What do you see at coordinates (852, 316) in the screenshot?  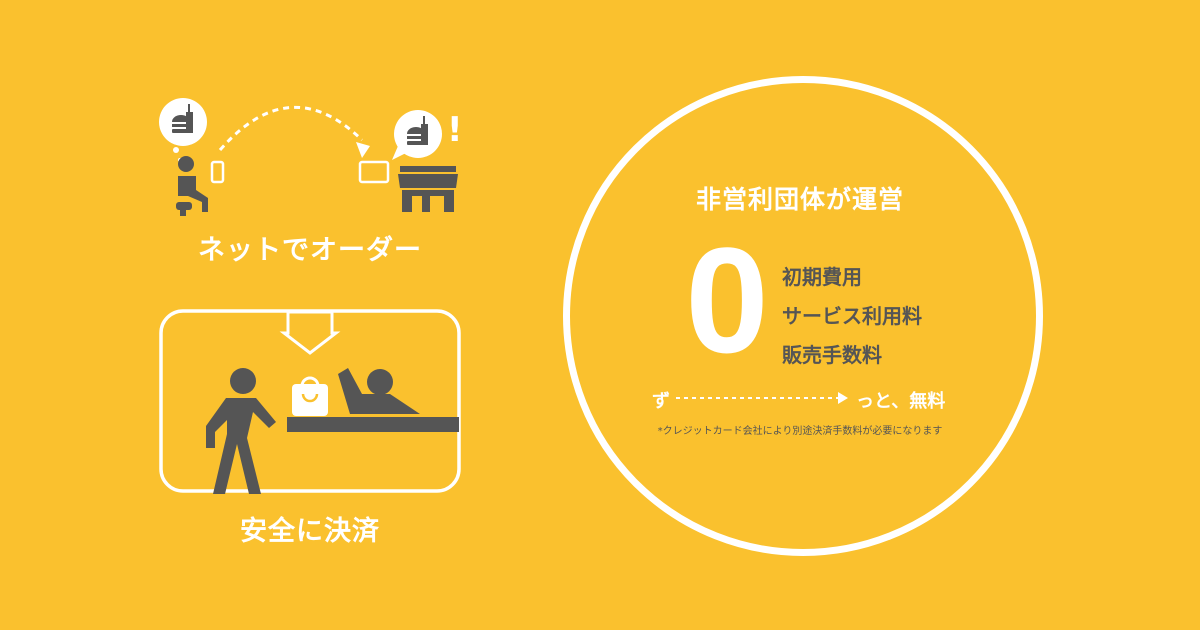 I see `fee-service: サービス利用料` at bounding box center [852, 316].